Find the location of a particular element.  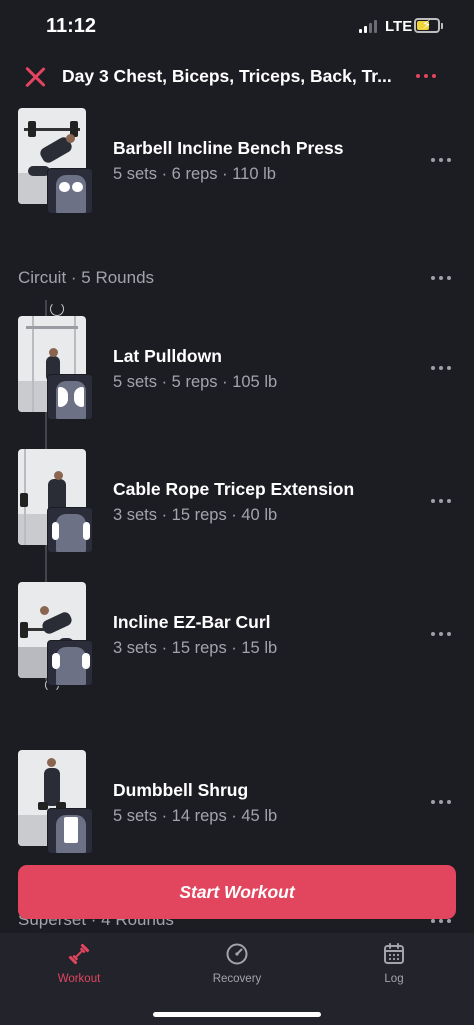

muscle-map-biceps-icon is located at coordinates (70, 663).